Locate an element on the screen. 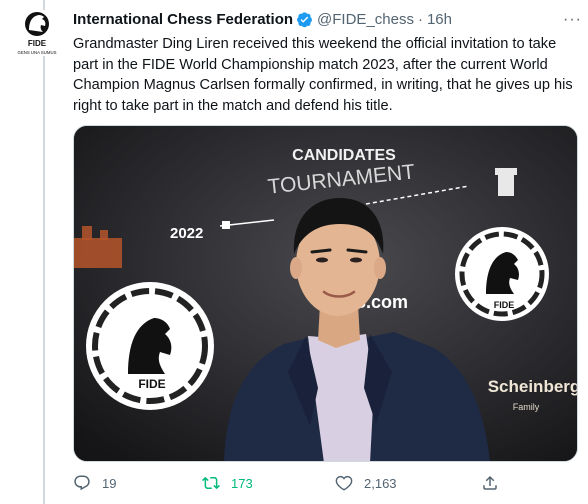  fide-logo-icon: FIDE GENS UNA SUMUS is located at coordinates (37, 33).